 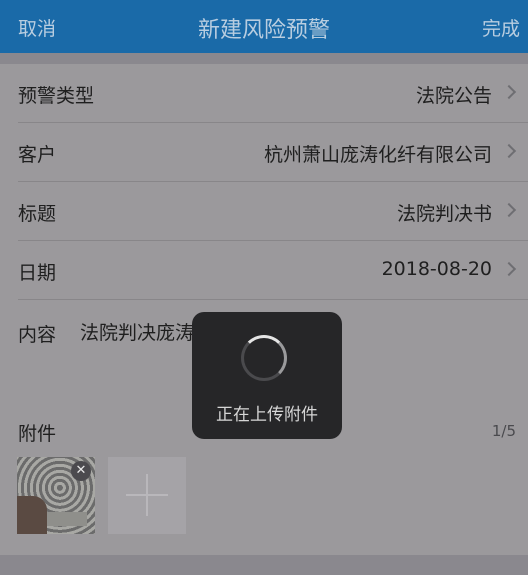 What do you see at coordinates (81, 471) in the screenshot?
I see `close-icon: ✕` at bounding box center [81, 471].